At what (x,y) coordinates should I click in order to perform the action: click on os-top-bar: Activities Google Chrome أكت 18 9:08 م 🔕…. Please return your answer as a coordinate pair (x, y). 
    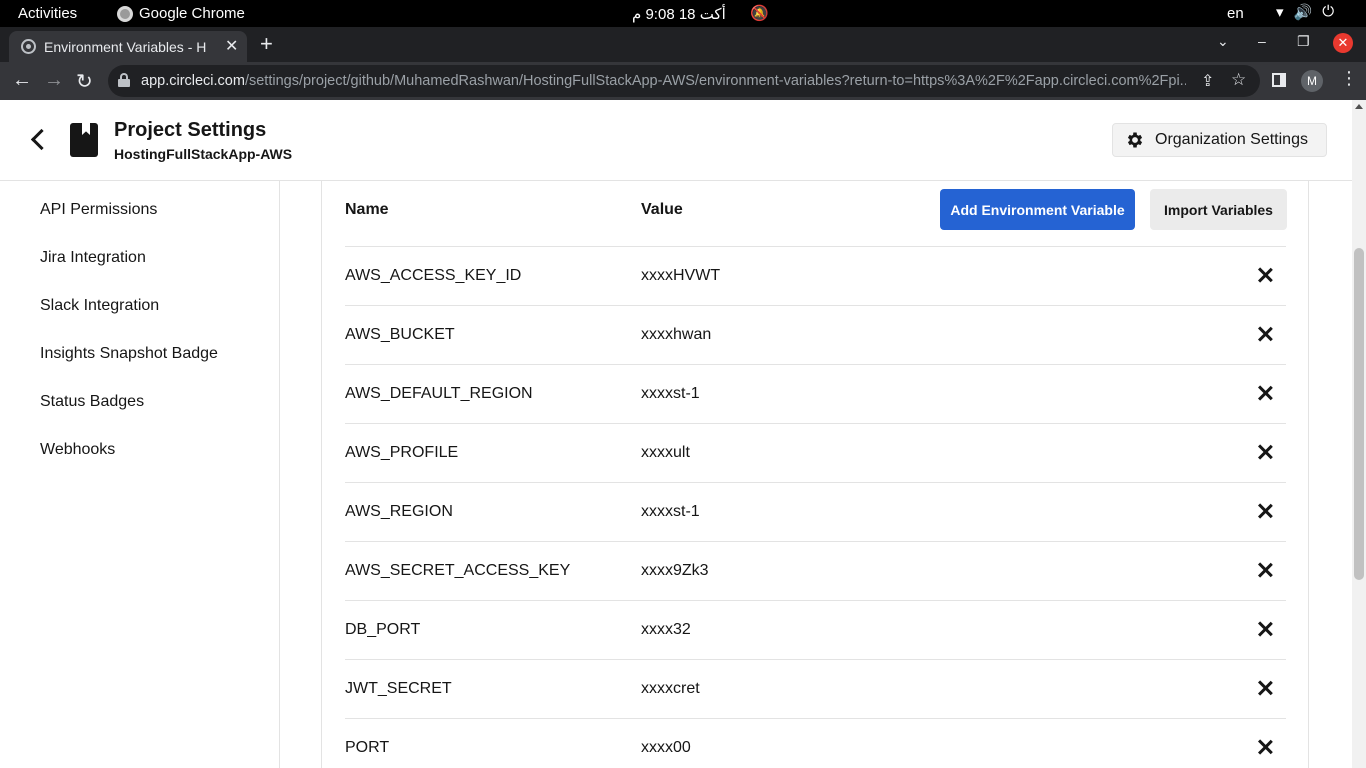
    Looking at the image, I should click on (683, 13).